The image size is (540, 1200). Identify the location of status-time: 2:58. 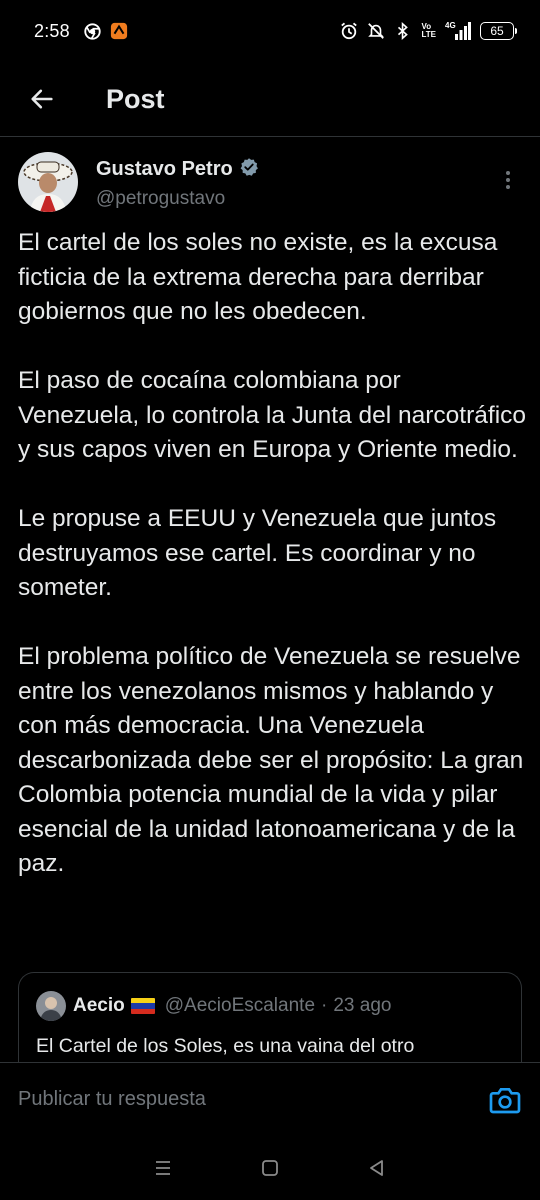
(52, 30).